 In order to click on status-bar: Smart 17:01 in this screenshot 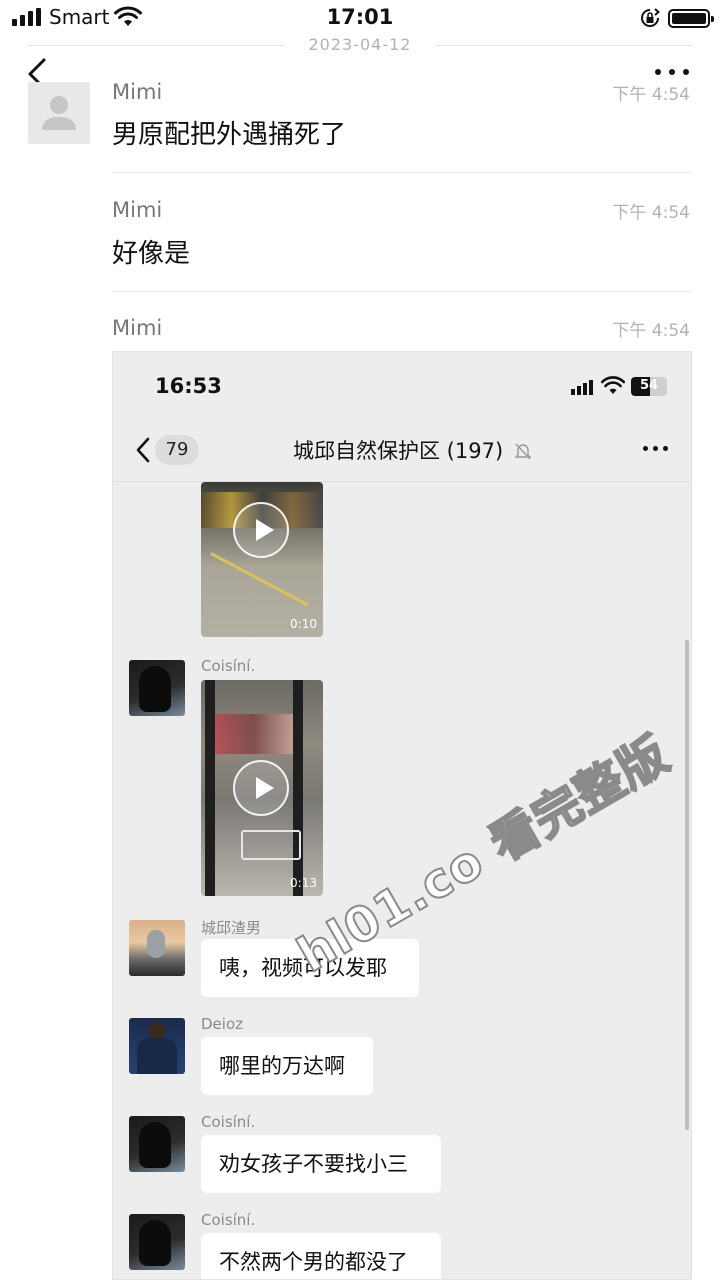, I will do `click(360, 18)`.